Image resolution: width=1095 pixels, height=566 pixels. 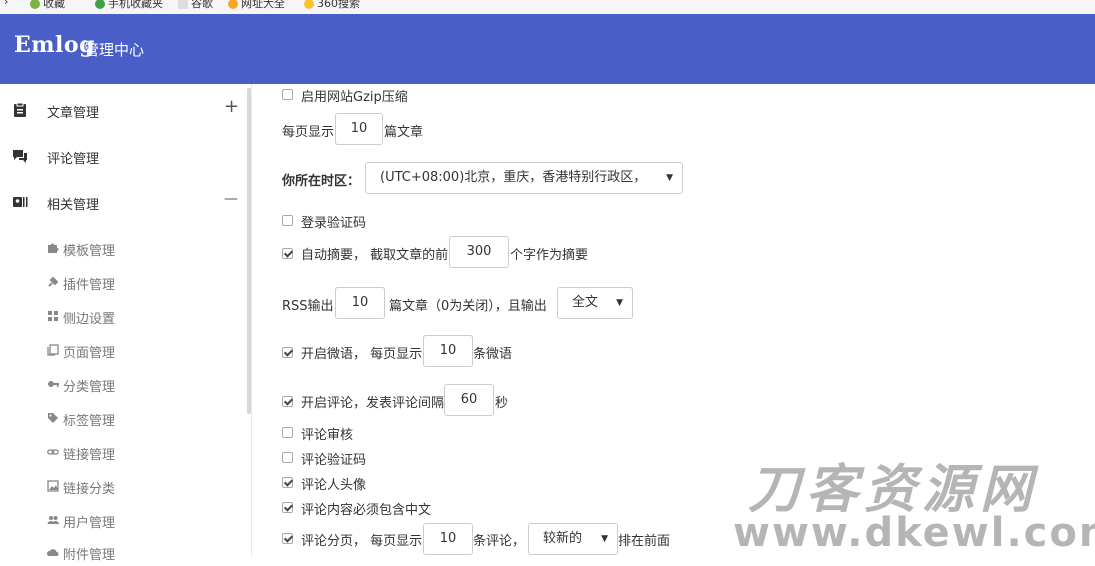 I want to click on bookmark-sites: 网址大全, so click(x=256, y=5).